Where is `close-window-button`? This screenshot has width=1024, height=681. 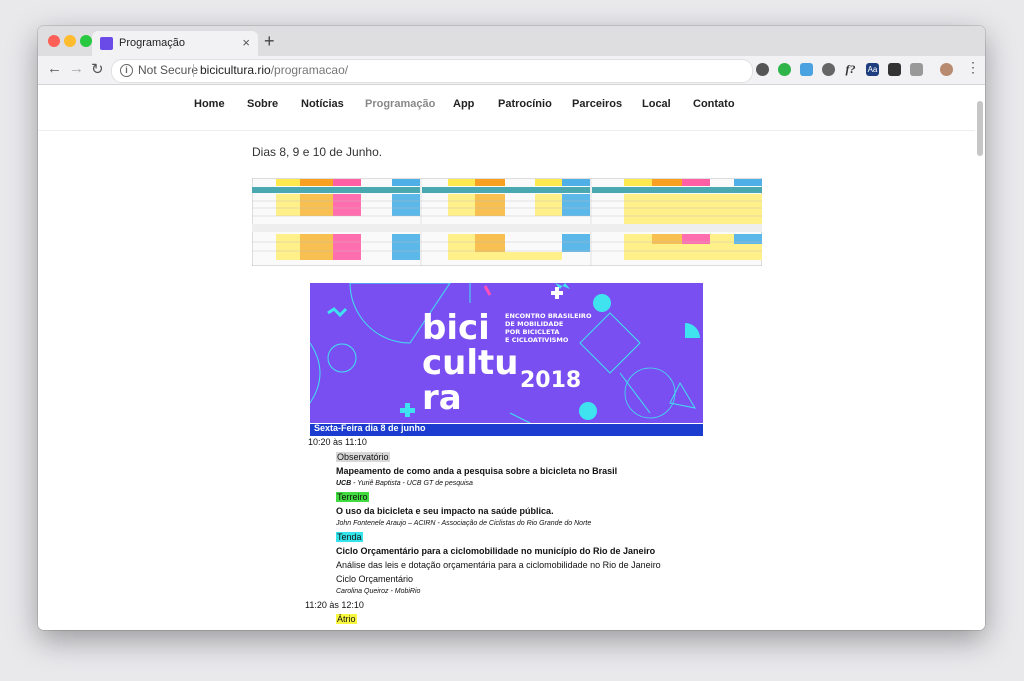
close-window-button is located at coordinates (54, 41).